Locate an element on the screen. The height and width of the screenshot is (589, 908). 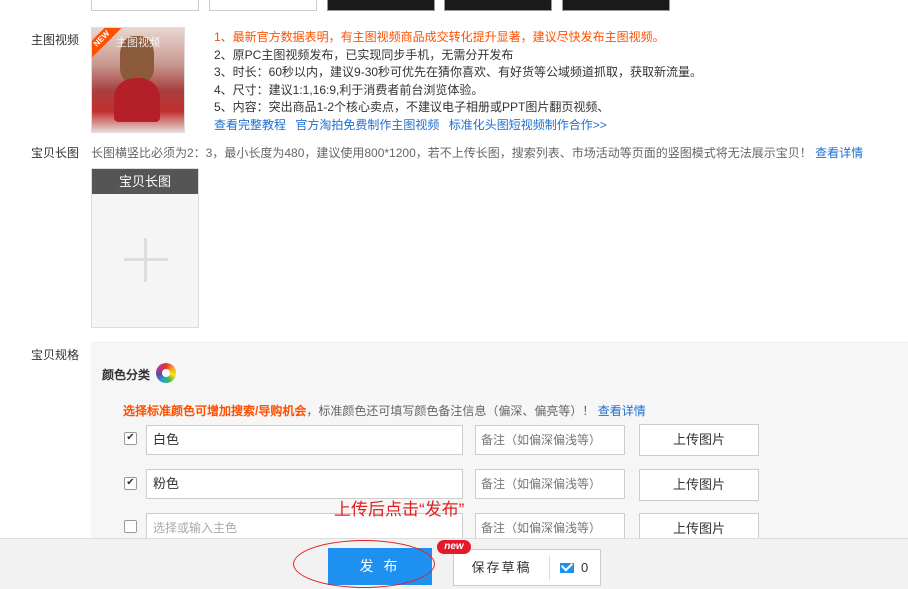
video-tip-1: 1、最新官方数据表明，有主图视频商品成交转化提升显著，建议尽快发布主图视频。 is located at coordinates (439, 37).